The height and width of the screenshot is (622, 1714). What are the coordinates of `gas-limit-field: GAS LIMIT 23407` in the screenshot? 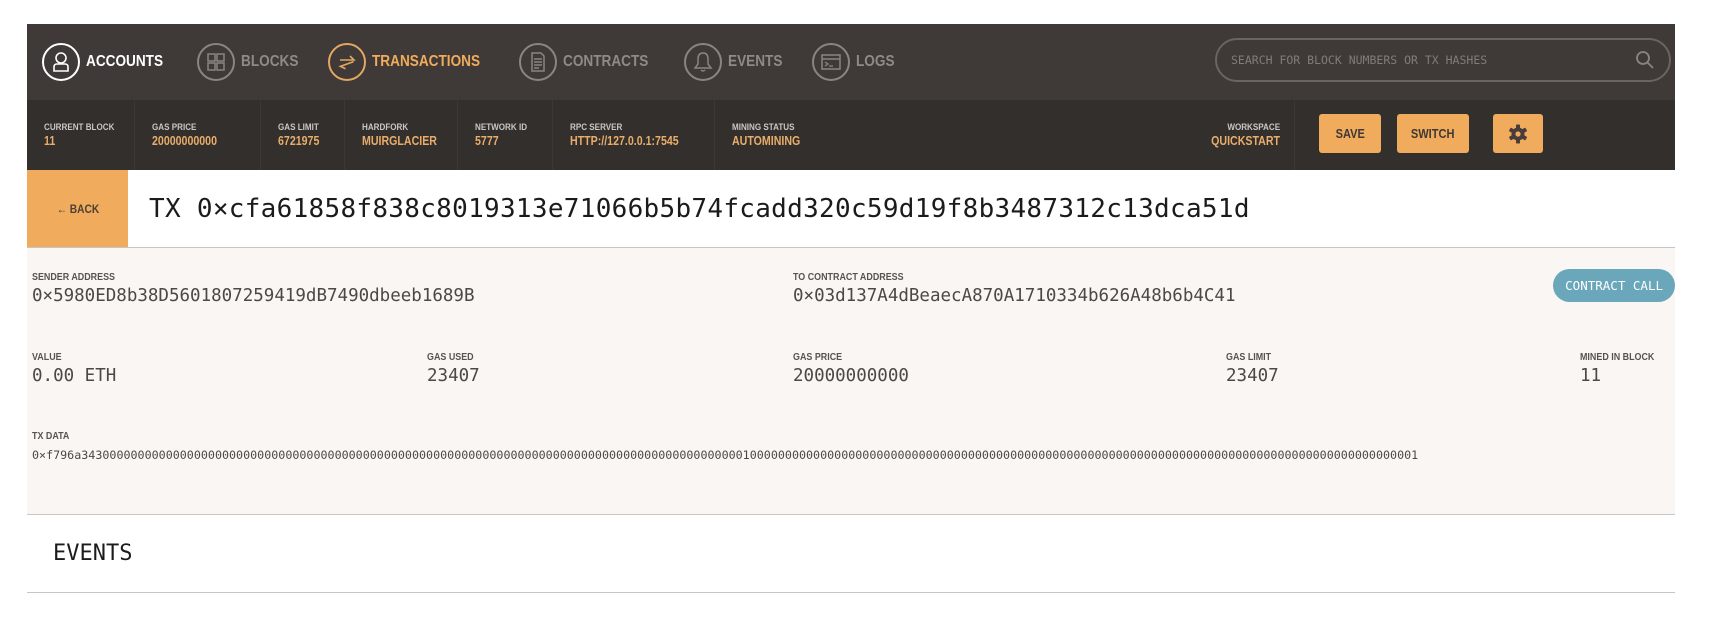 It's located at (1252, 368).